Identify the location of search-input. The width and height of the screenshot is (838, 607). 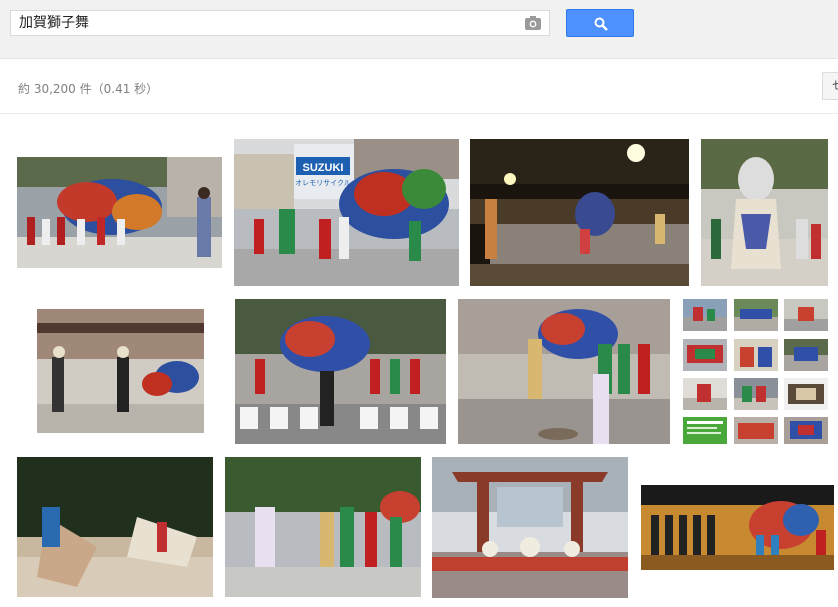
(259, 23).